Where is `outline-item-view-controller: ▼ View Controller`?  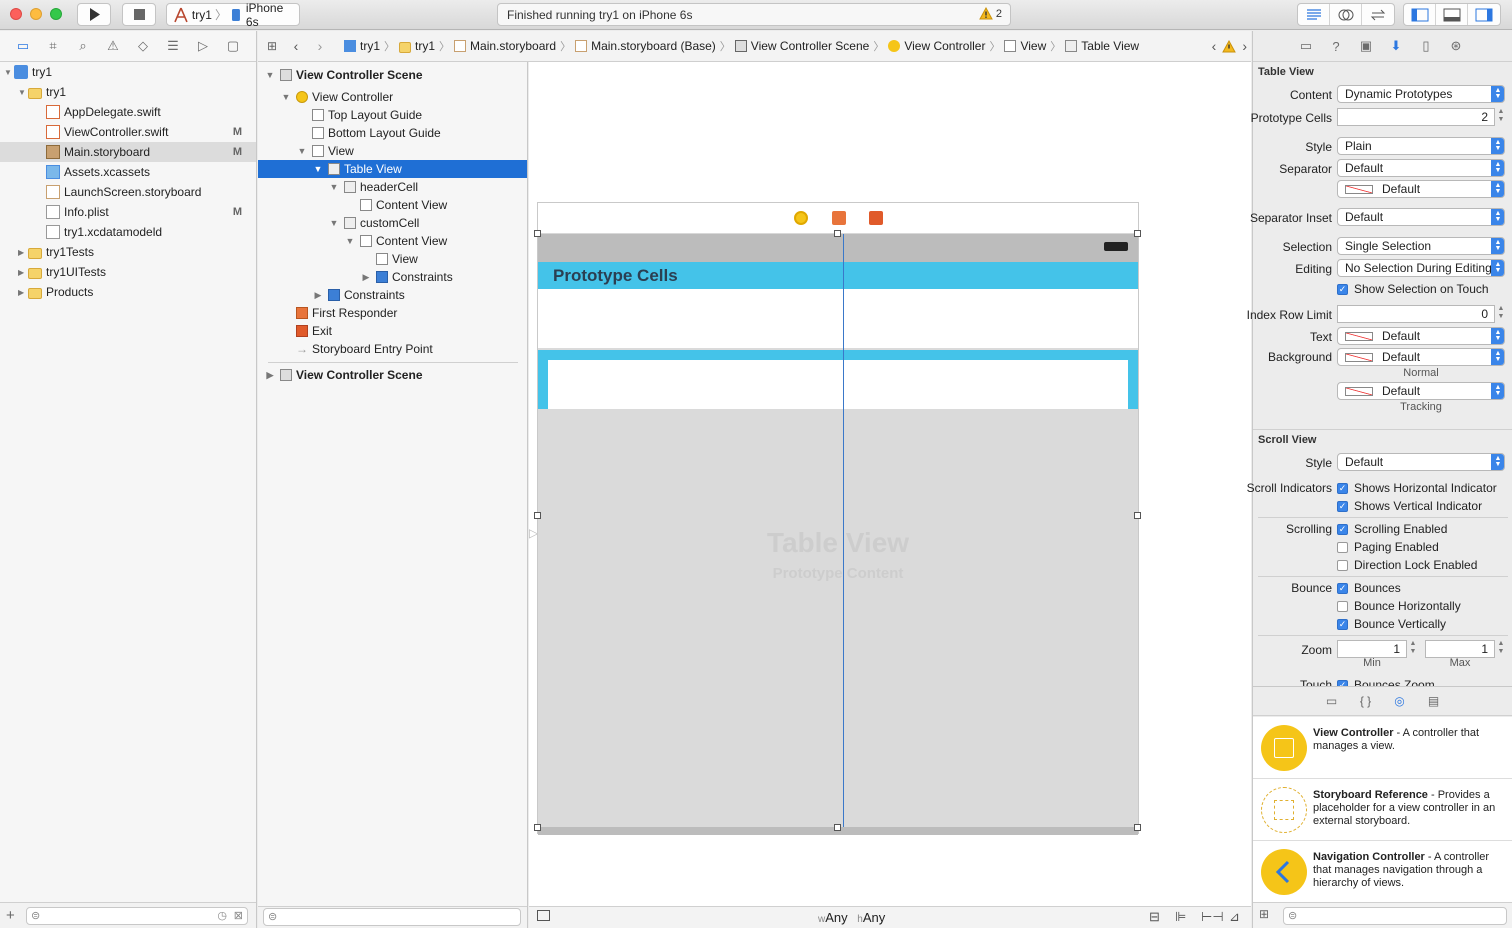 outline-item-view-controller: ▼ View Controller is located at coordinates (392, 97).